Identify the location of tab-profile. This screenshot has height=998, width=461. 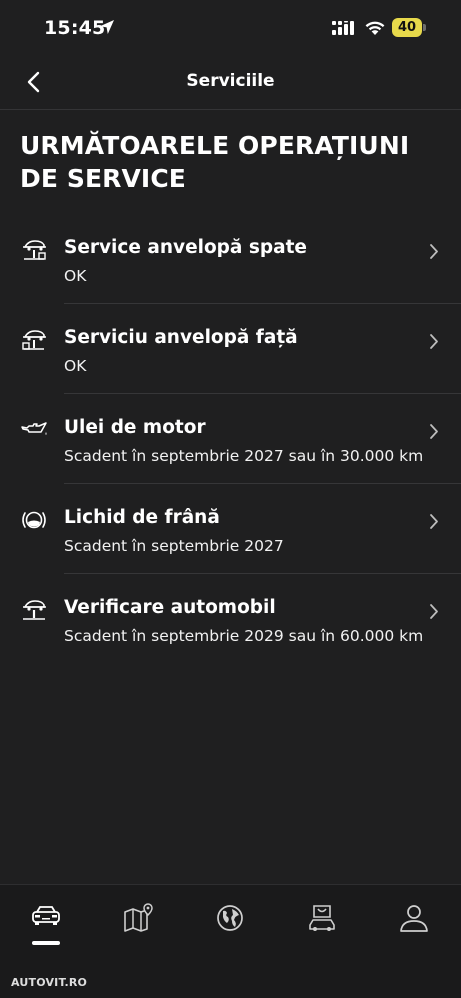
(414, 921).